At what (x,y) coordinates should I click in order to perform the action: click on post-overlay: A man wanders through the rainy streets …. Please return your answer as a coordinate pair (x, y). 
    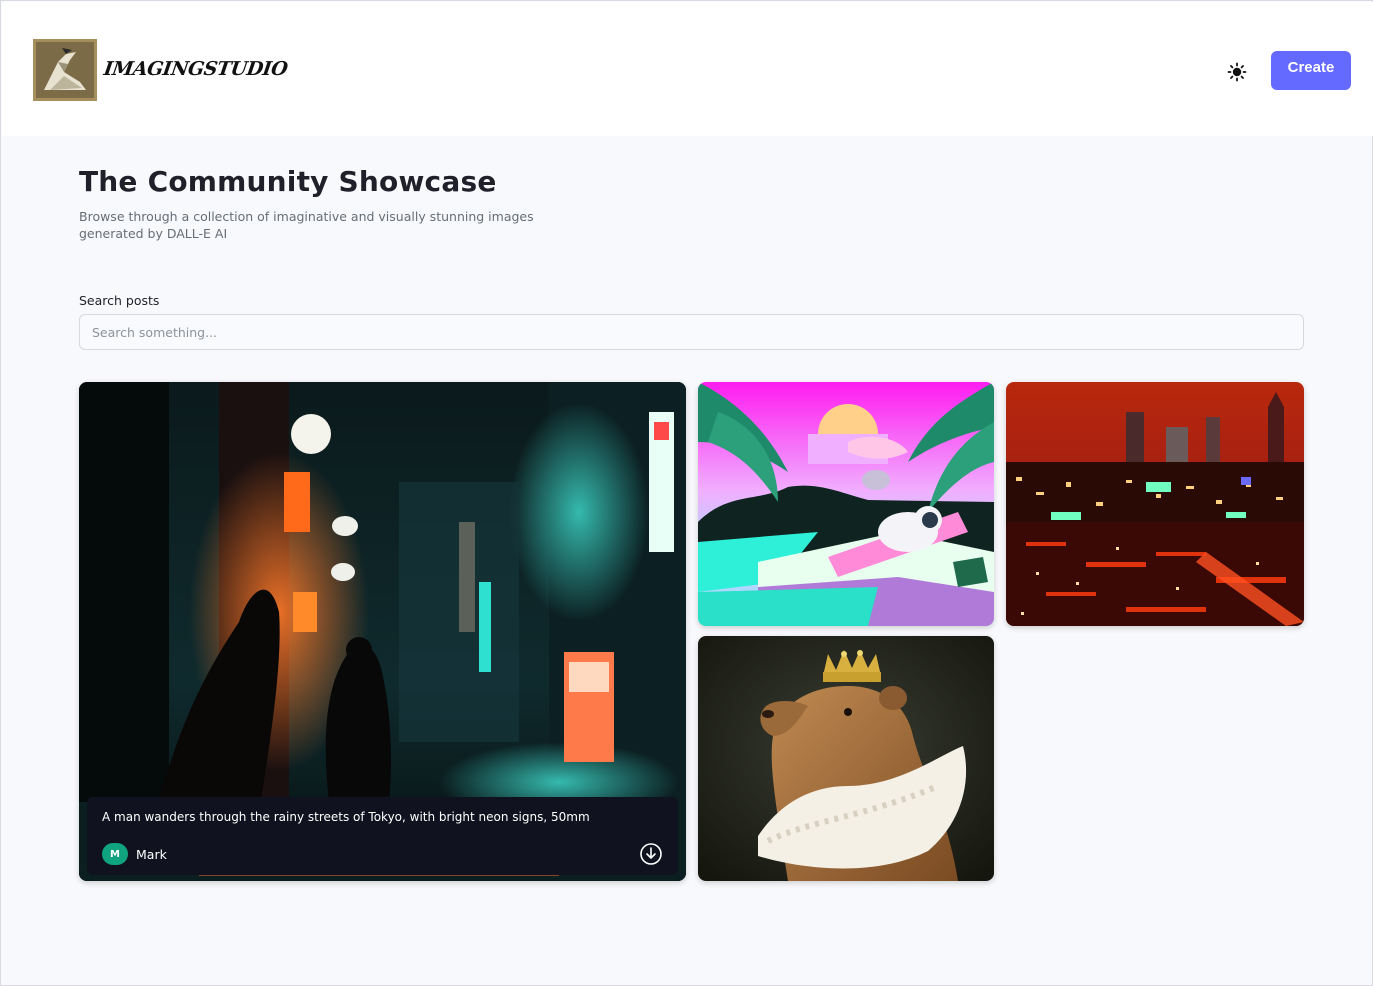
    Looking at the image, I should click on (382, 836).